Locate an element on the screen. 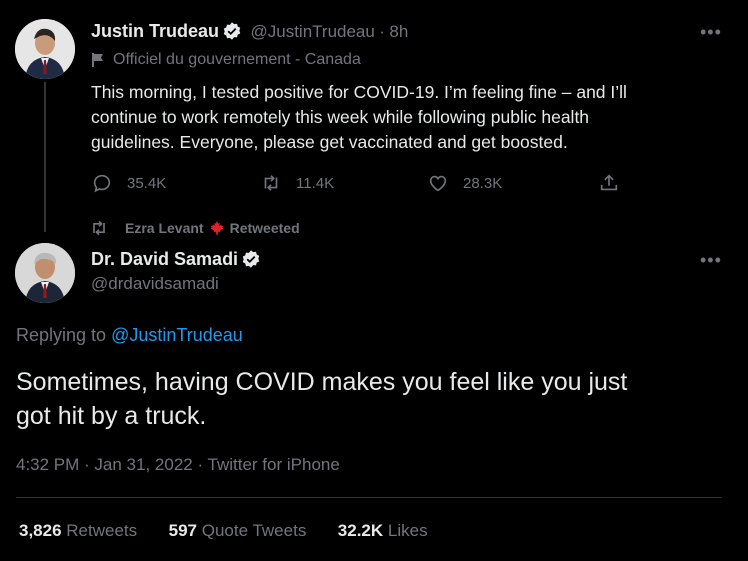 The image size is (748, 561). tweet2-text-line: got hit by a truck. is located at coordinates (111, 416).